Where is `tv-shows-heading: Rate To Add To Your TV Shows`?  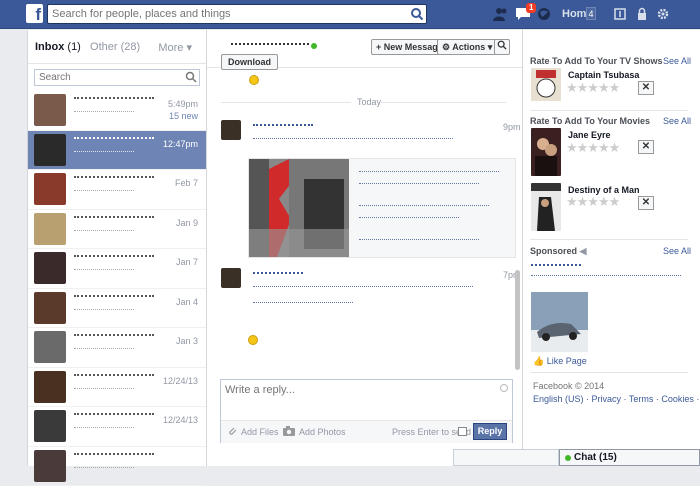
tv-shows-heading: Rate To Add To Your TV Shows is located at coordinates (596, 61).